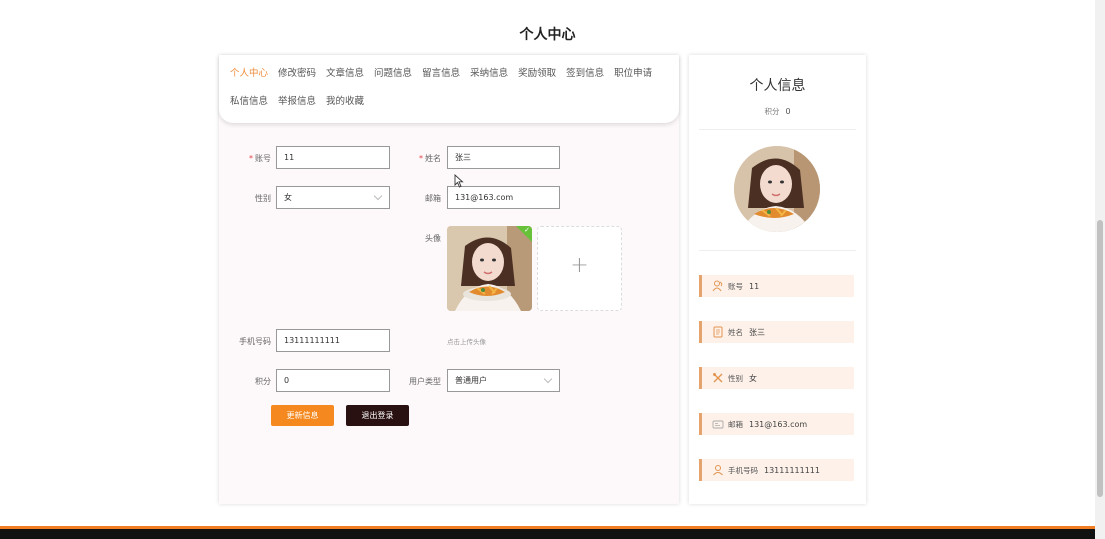 This screenshot has width=1105, height=539. What do you see at coordinates (263, 381) in the screenshot?
I see `points-label: 积分` at bounding box center [263, 381].